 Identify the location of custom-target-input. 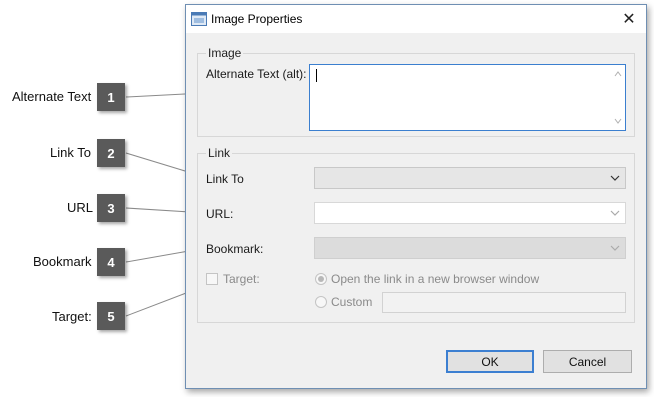
(504, 302).